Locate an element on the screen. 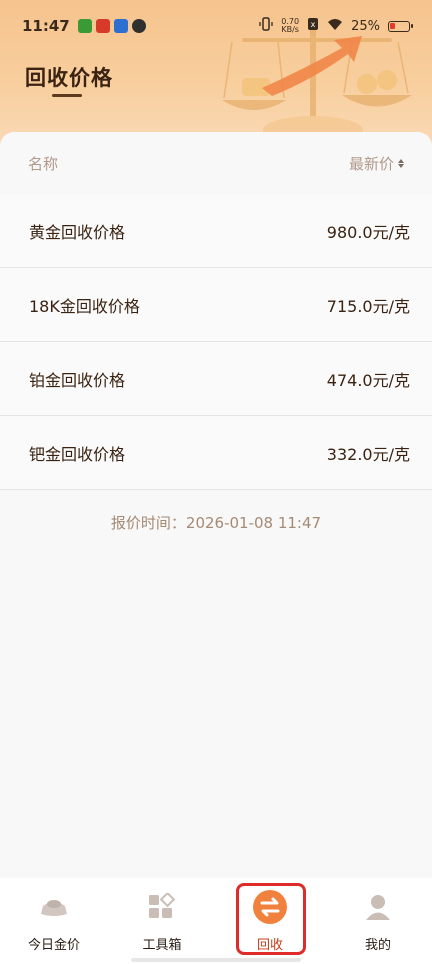 This screenshot has width=432, height=964. nav-label: 今日金价 is located at coordinates (53, 945).